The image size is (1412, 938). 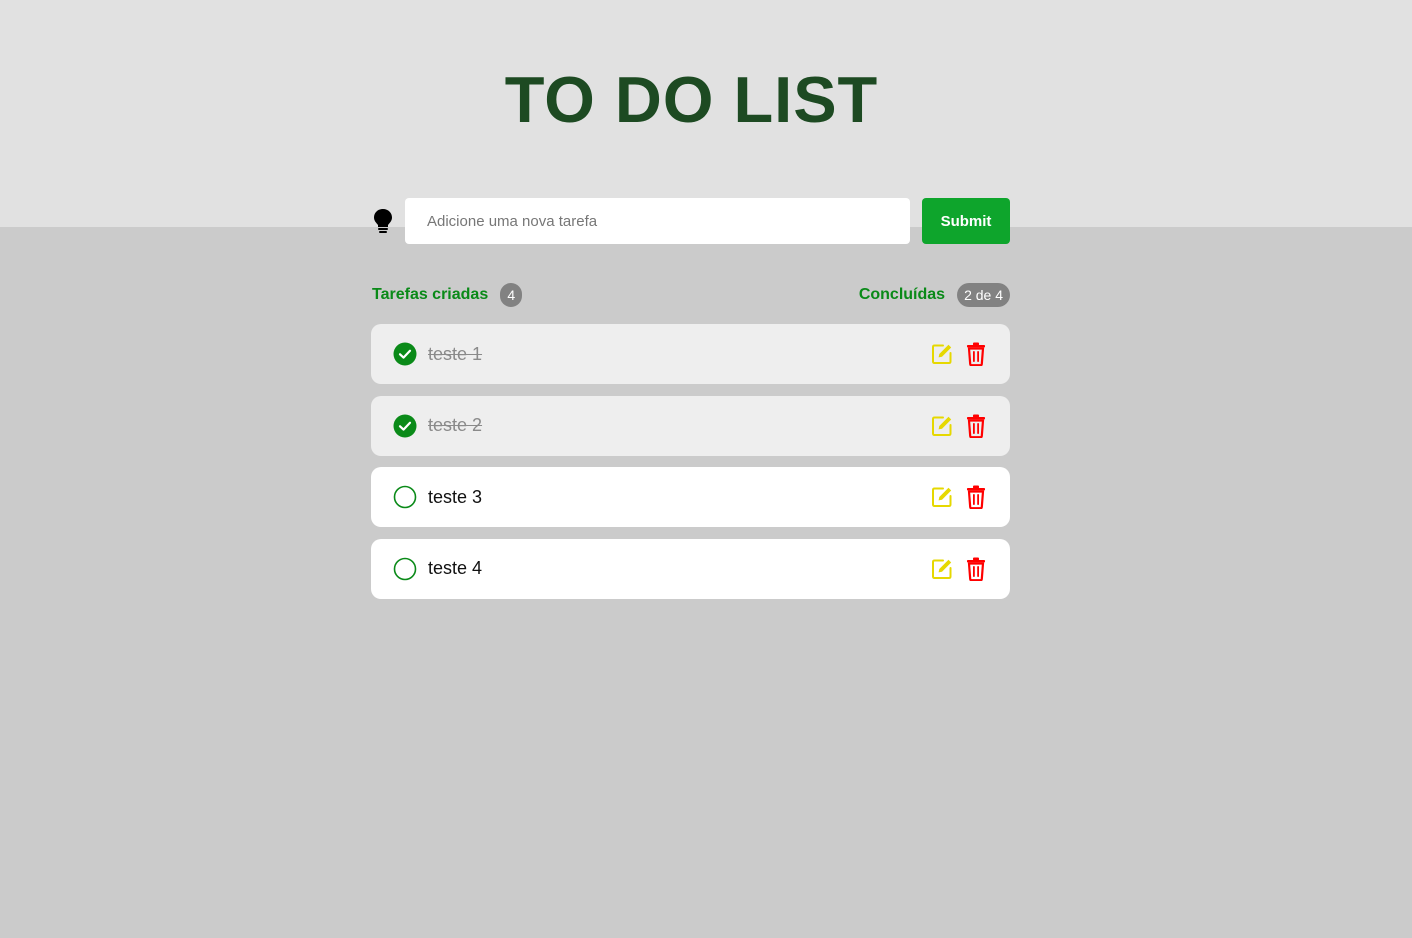 What do you see at coordinates (455, 353) in the screenshot?
I see `task-text: teste 1` at bounding box center [455, 353].